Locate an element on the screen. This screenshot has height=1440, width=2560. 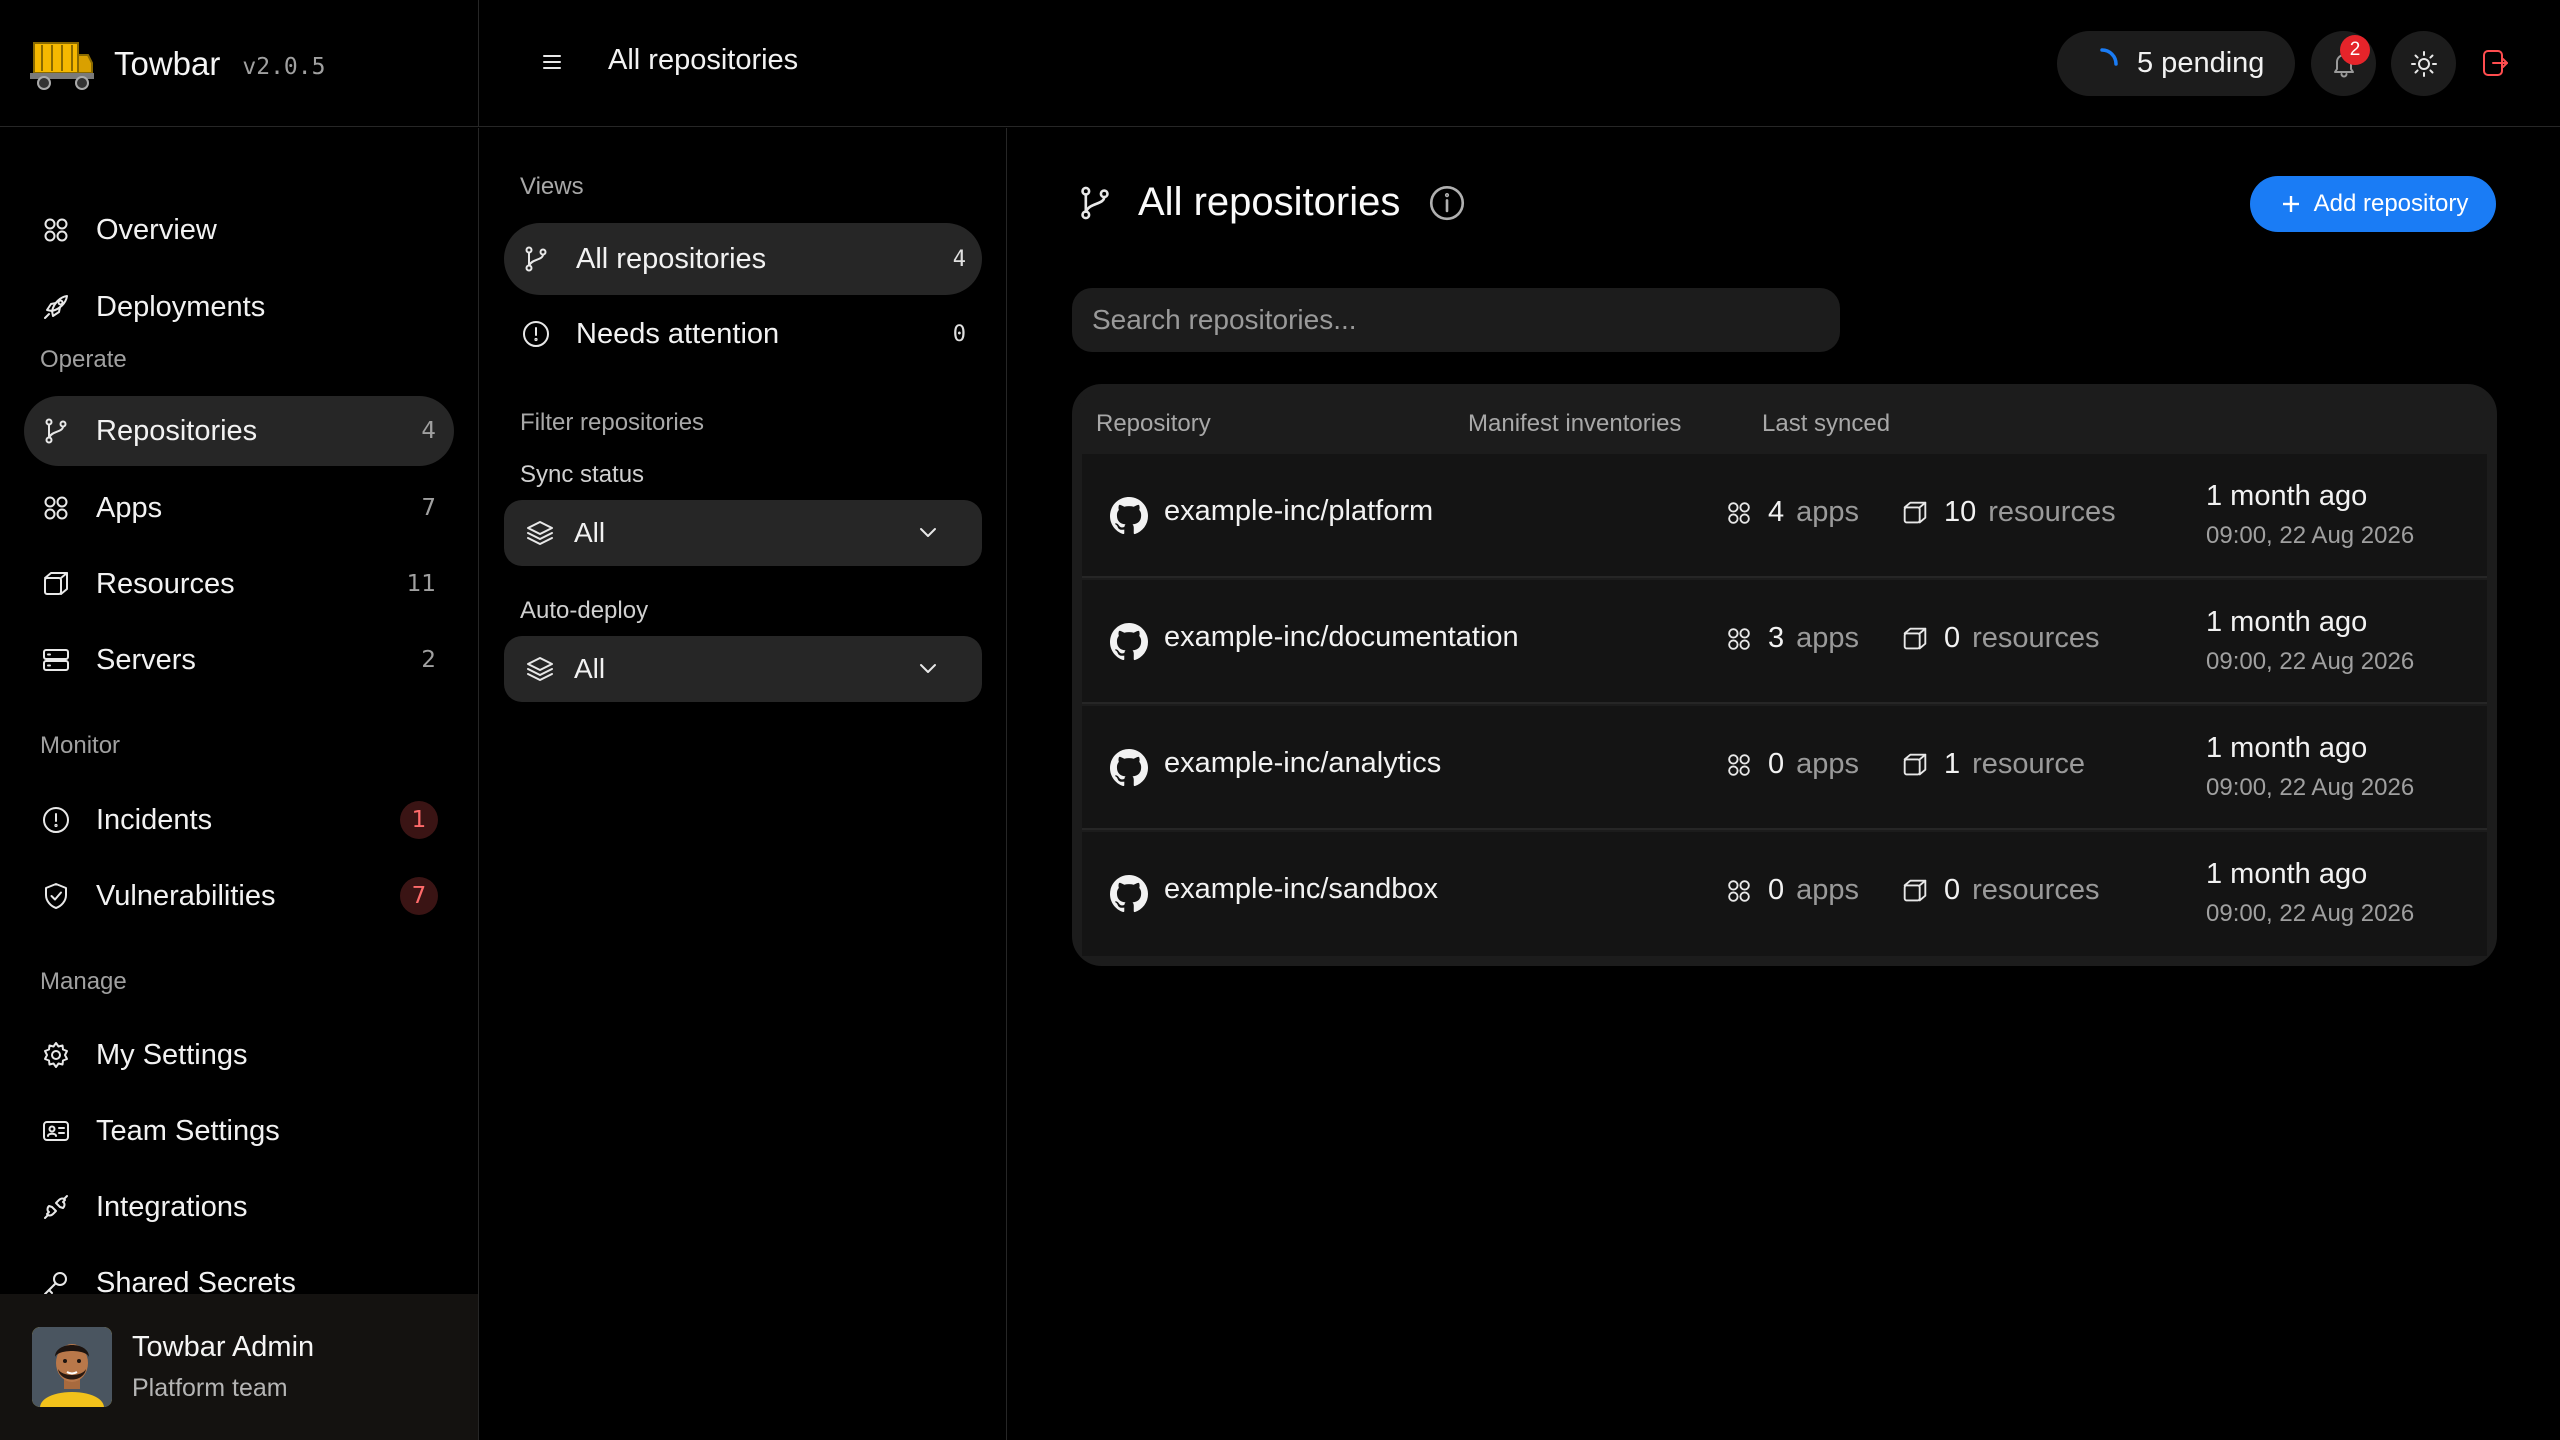
sidebar-item-incidents: Incidents 1 is located at coordinates (239, 820).